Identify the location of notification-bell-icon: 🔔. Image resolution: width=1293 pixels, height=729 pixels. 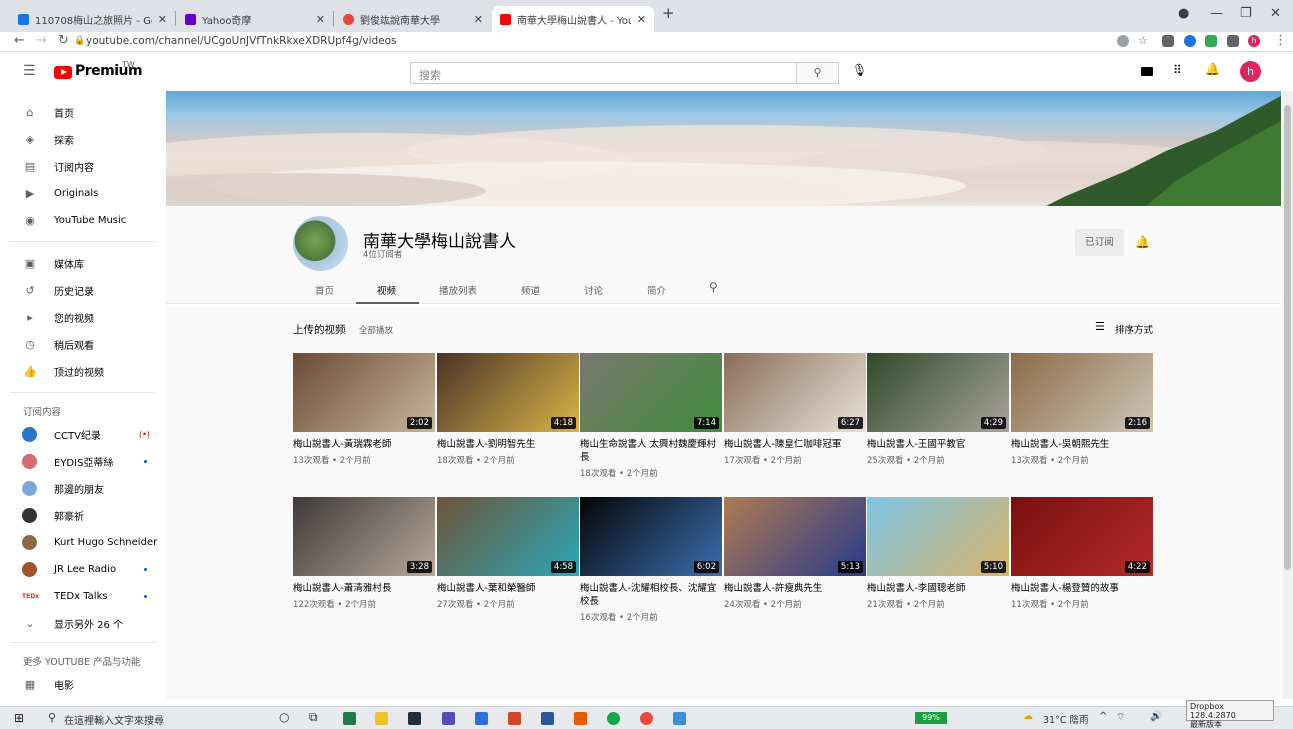
(1142, 242).